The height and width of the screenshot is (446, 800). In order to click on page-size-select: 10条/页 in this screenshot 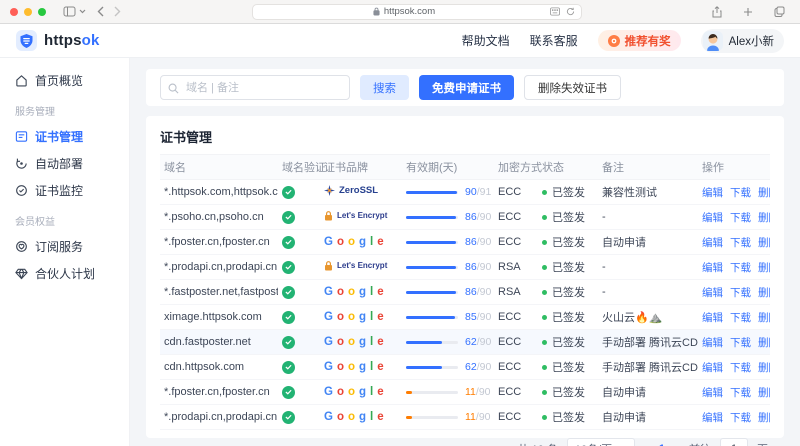, I will do `click(600, 442)`.